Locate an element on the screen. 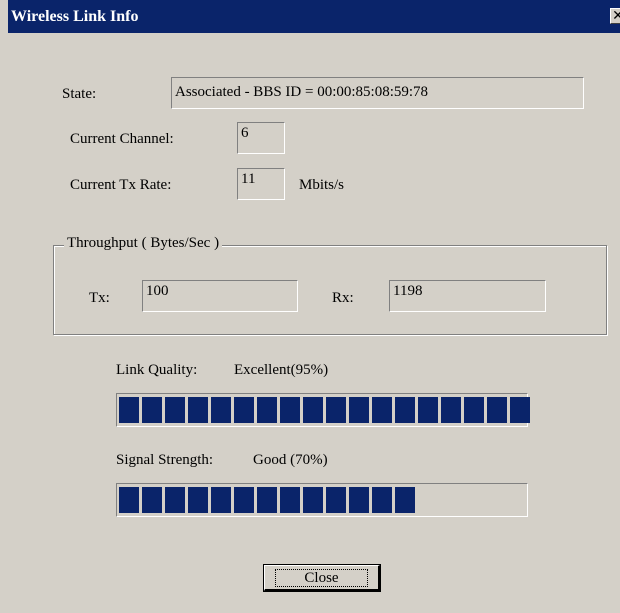 Image resolution: width=620 pixels, height=613 pixels. tx-rate-unit: Mbits/s is located at coordinates (322, 185).